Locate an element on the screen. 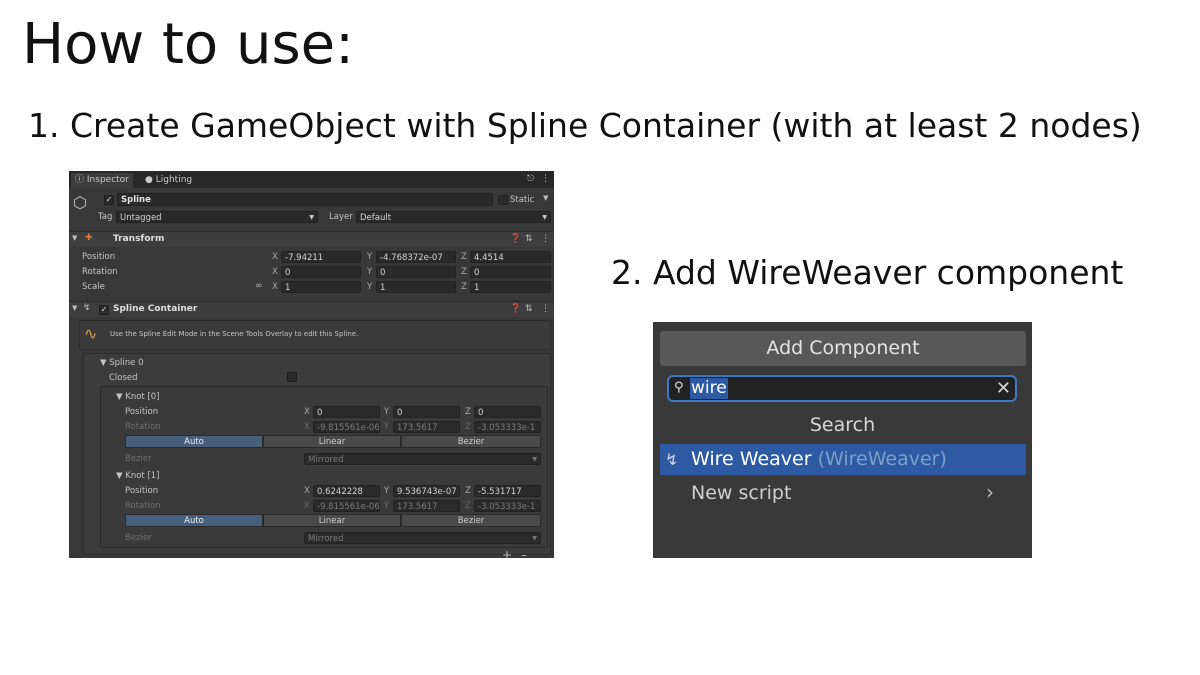  add-knot-icon: + is located at coordinates (507, 553).